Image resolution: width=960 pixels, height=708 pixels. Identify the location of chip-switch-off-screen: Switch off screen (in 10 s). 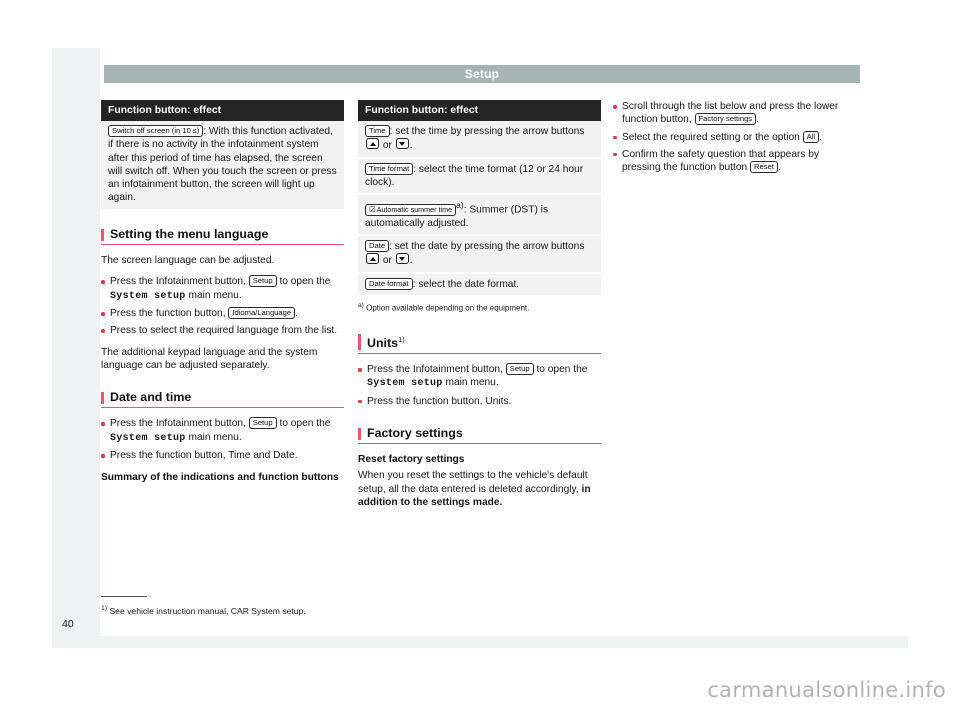
(156, 131).